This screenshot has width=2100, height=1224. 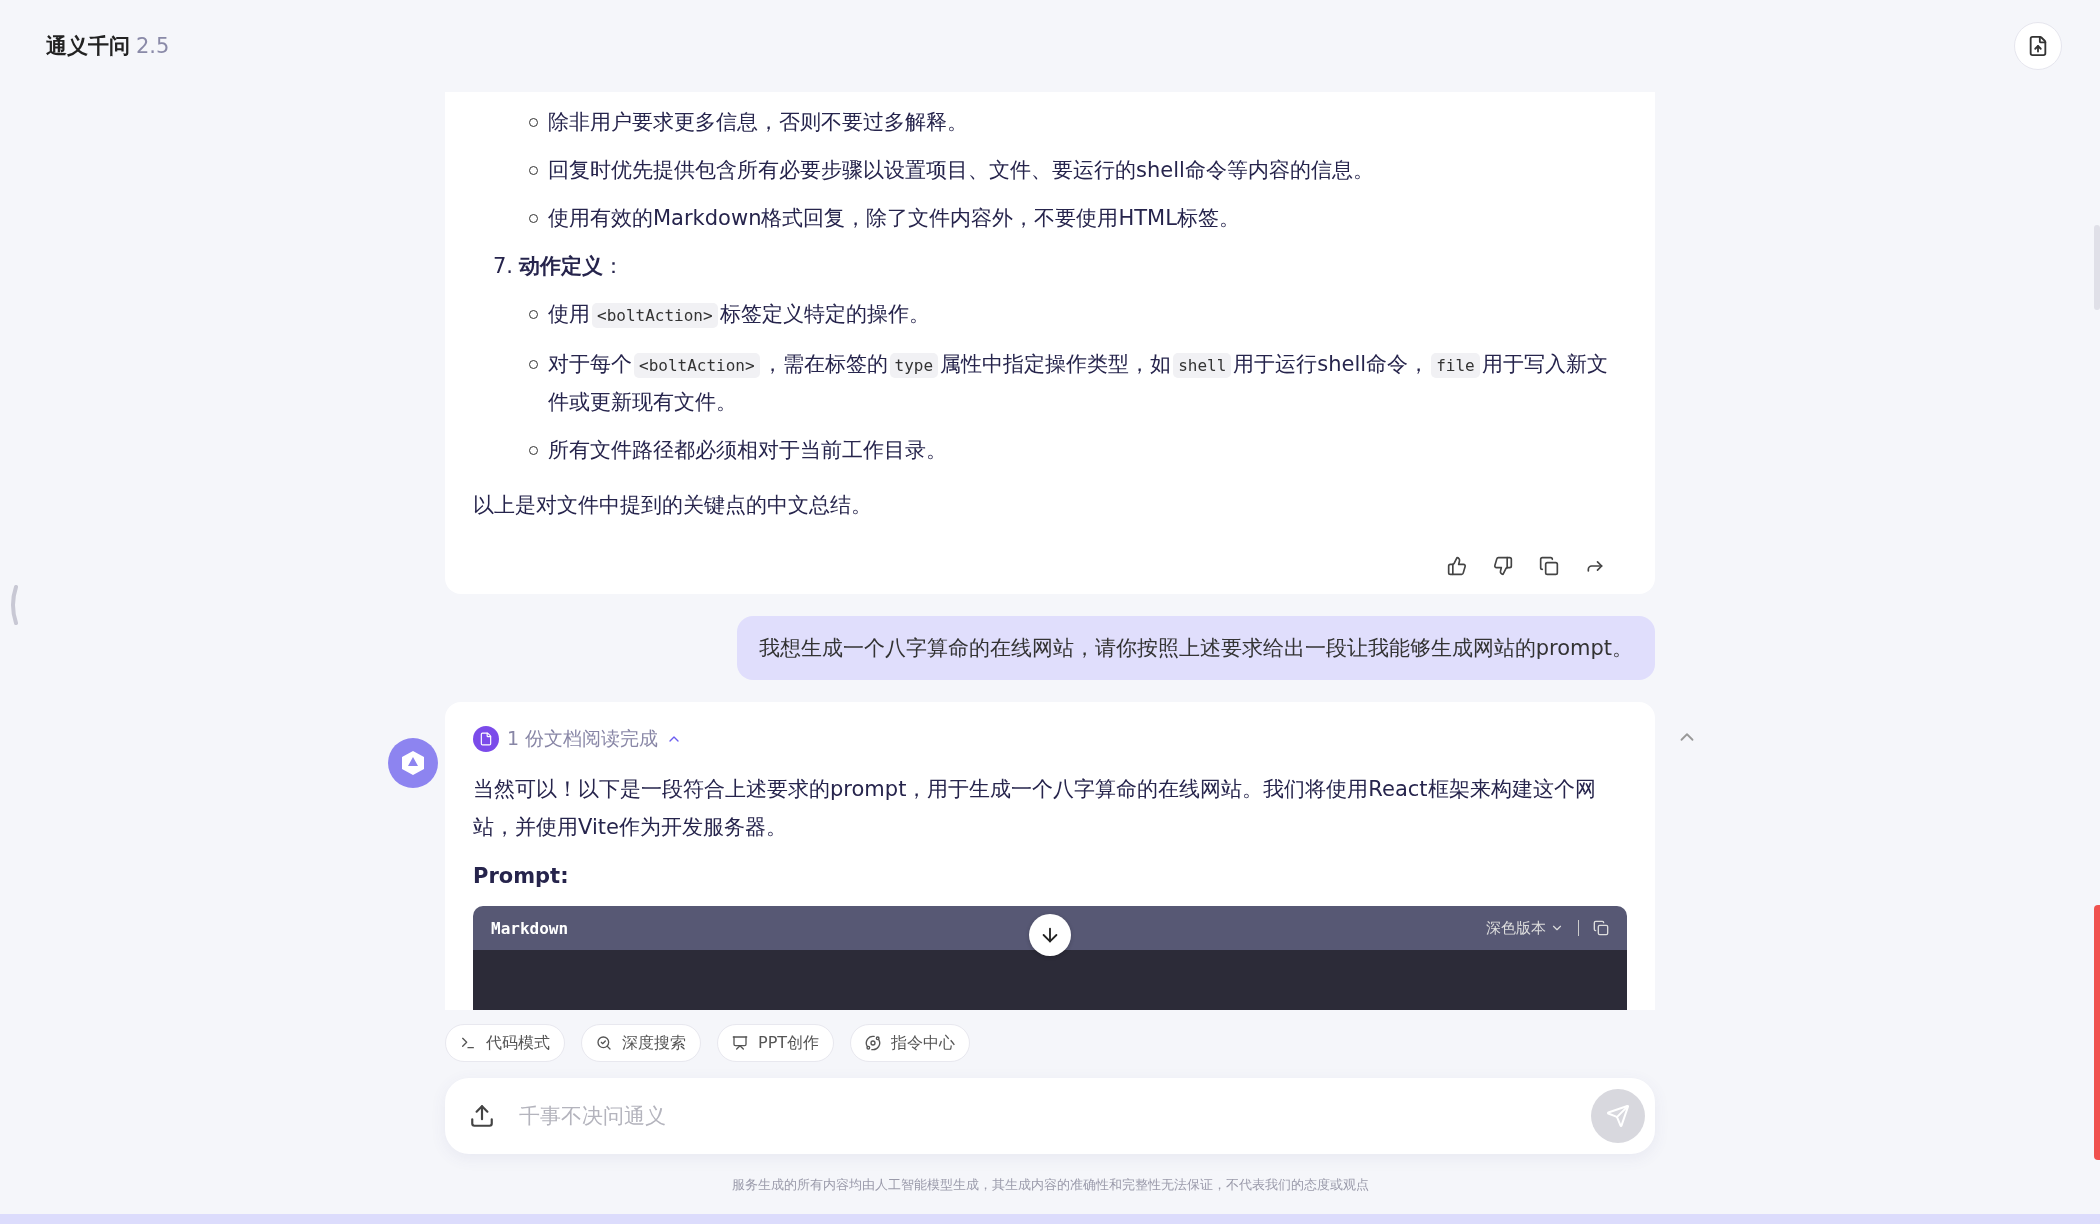 What do you see at coordinates (505, 1043) in the screenshot?
I see `tool-chip: 代码模式` at bounding box center [505, 1043].